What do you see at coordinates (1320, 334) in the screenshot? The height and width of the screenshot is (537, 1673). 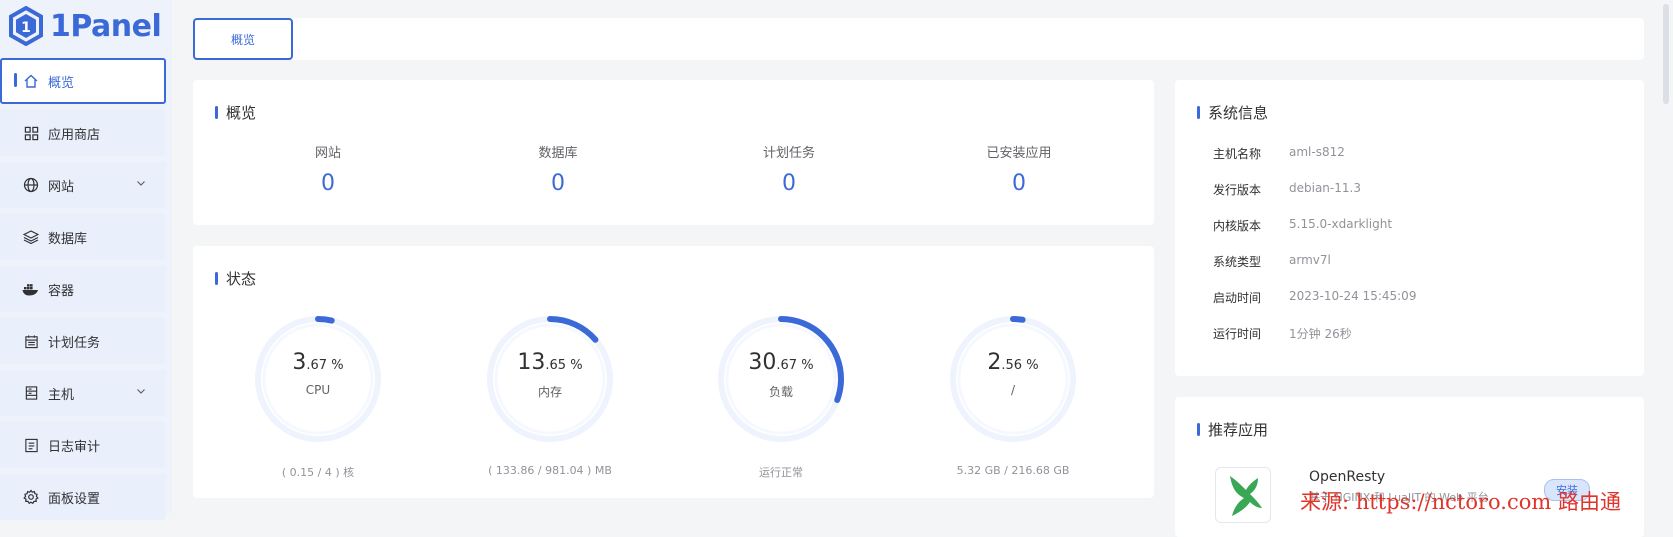 I see `info-value: 1分钟 26秒` at bounding box center [1320, 334].